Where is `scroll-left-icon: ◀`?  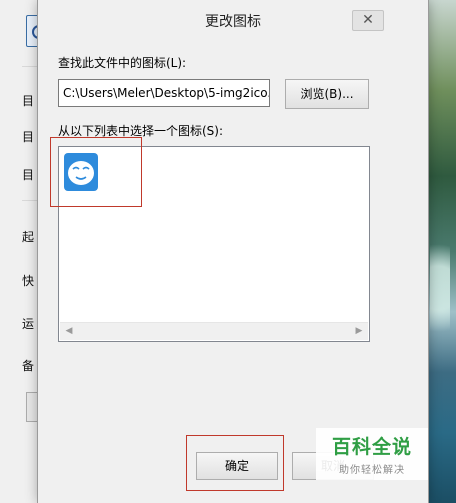 scroll-left-icon: ◀ is located at coordinates (69, 331).